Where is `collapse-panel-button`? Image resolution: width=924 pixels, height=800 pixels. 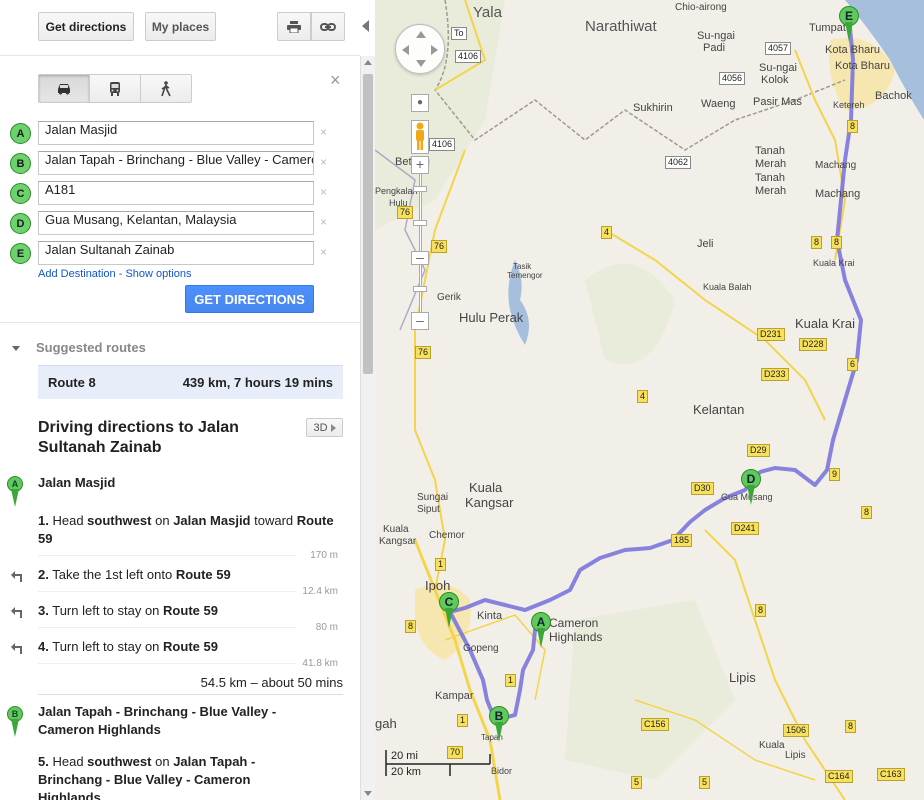
collapse-panel-button is located at coordinates (367, 28).